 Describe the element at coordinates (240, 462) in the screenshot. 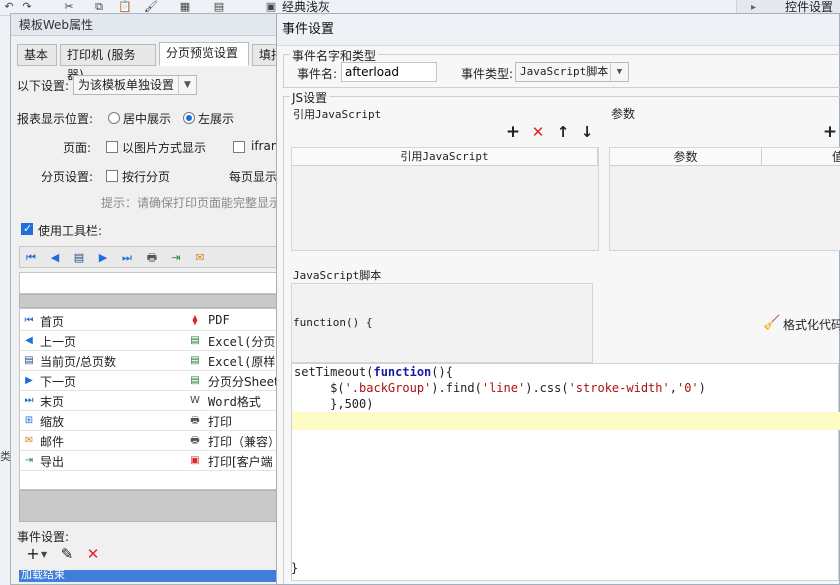

I see `list-item-label: 打印[客户端` at that location.